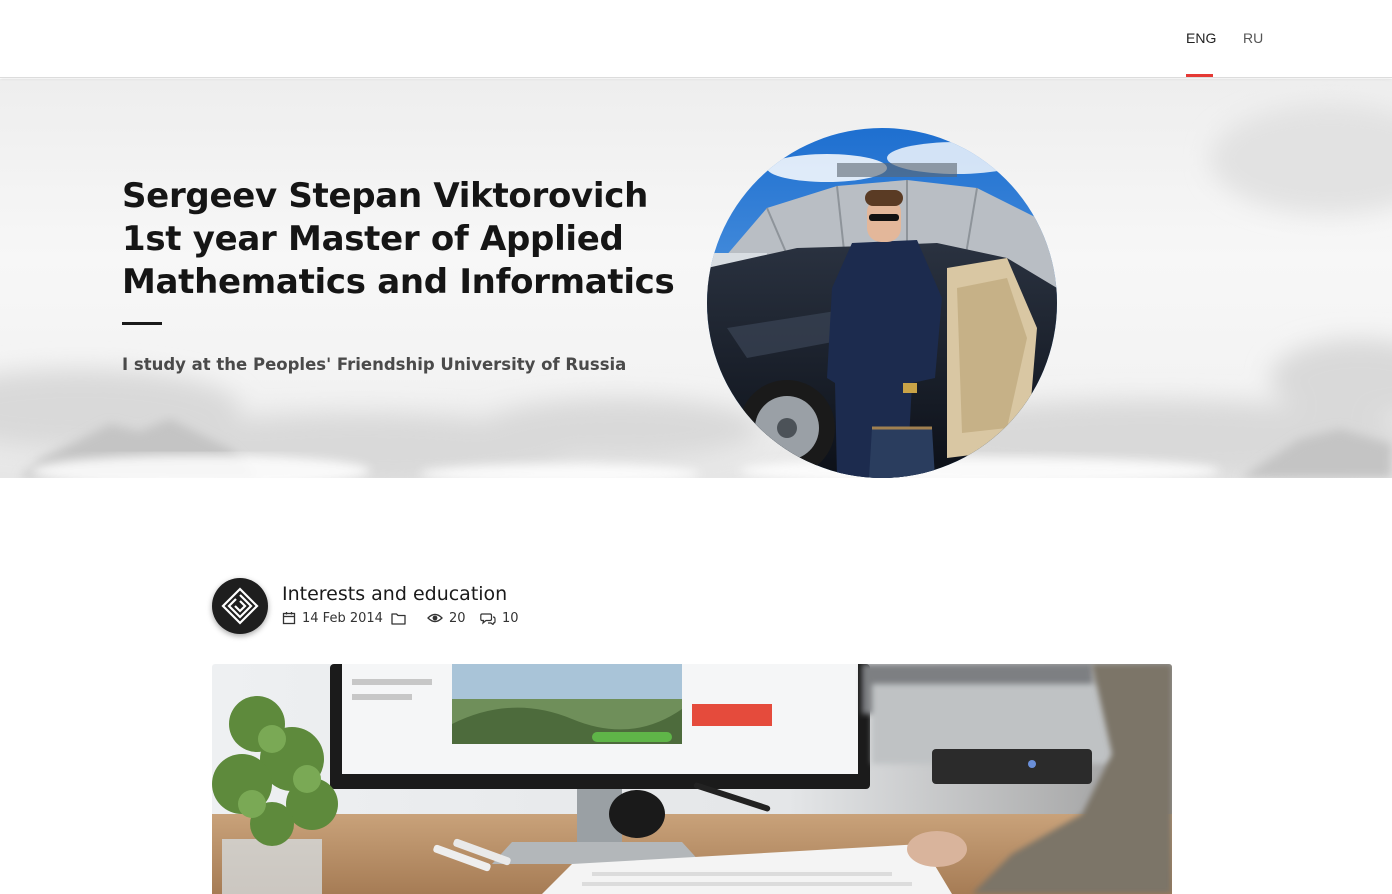 Image resolution: width=1392 pixels, height=894 pixels. I want to click on post-title: Interests and education, so click(394, 594).